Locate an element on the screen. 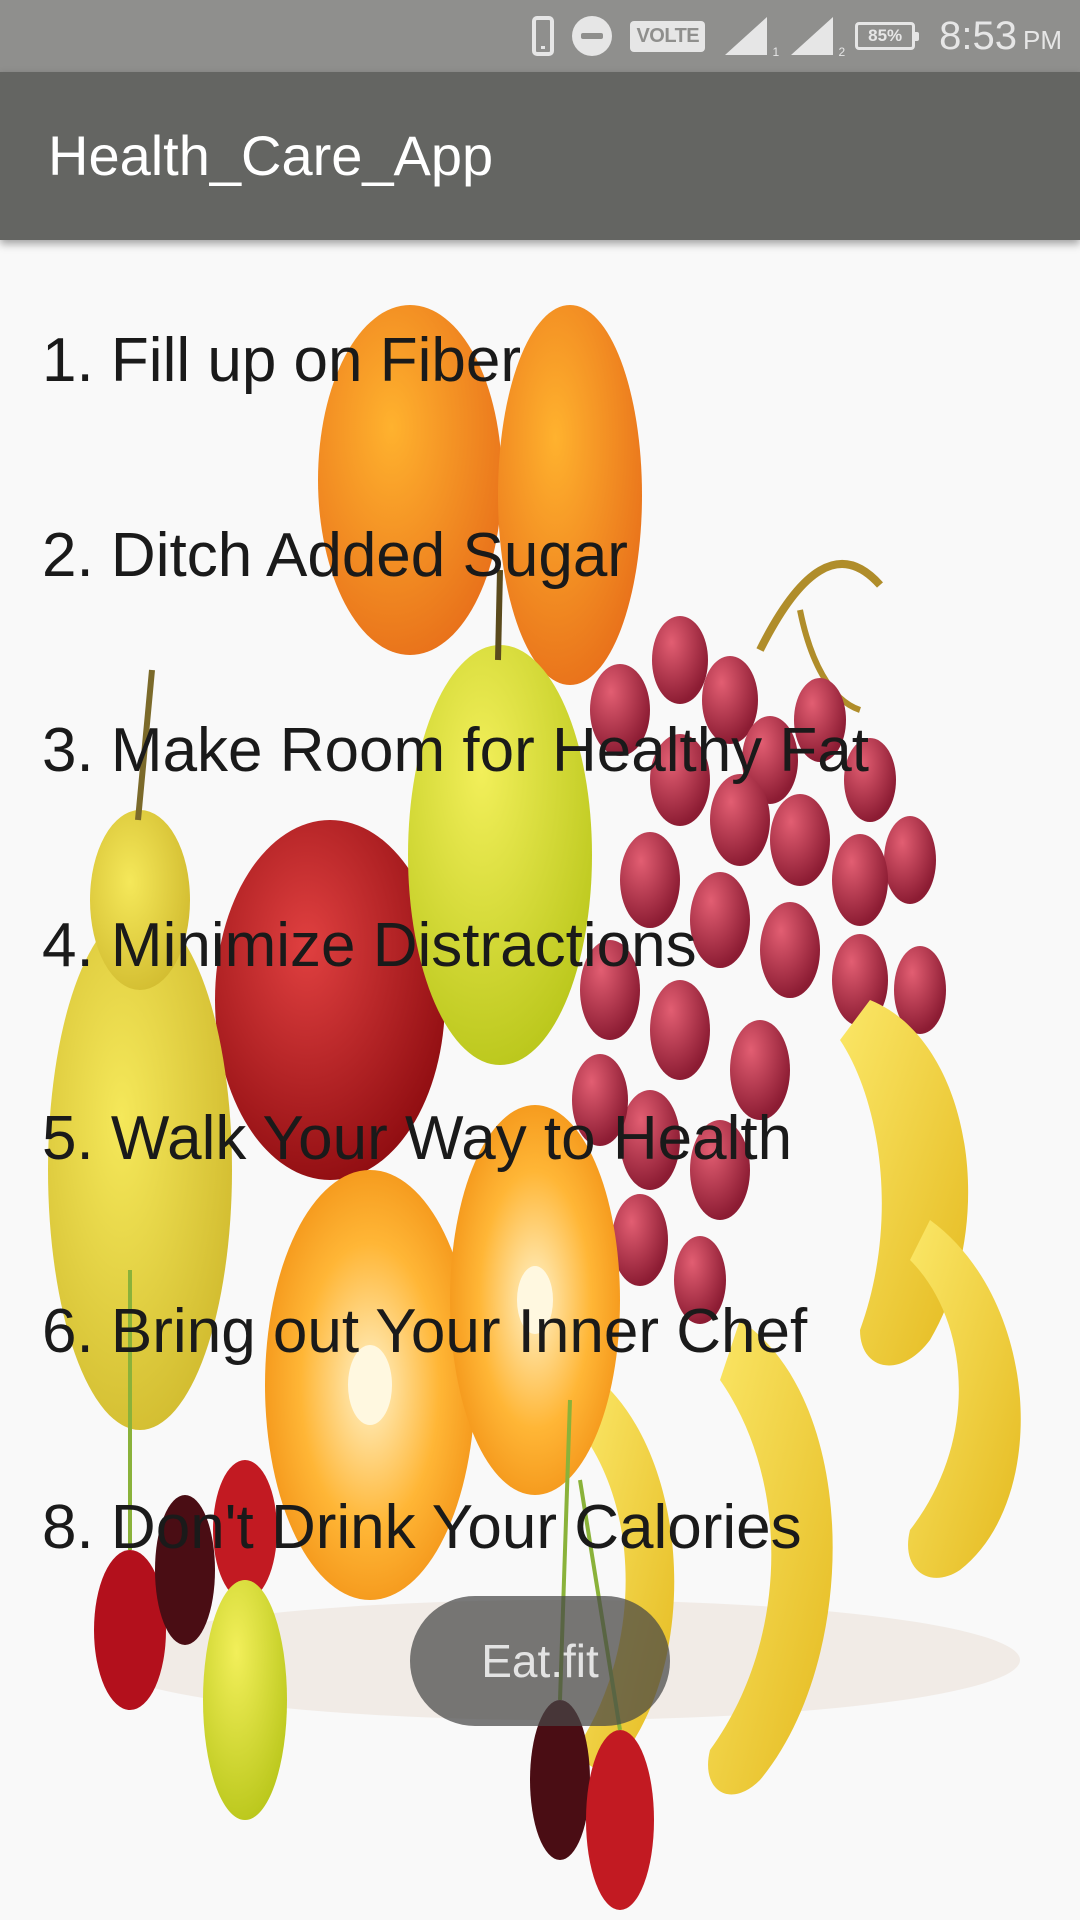  battery-level: 85% is located at coordinates (885, 35).